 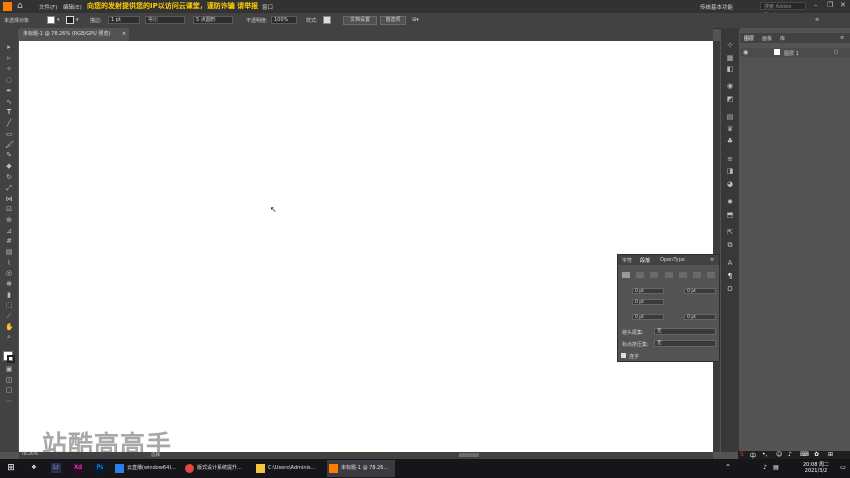 I want to click on transform-icon: ⊹, so click(x=730, y=45).